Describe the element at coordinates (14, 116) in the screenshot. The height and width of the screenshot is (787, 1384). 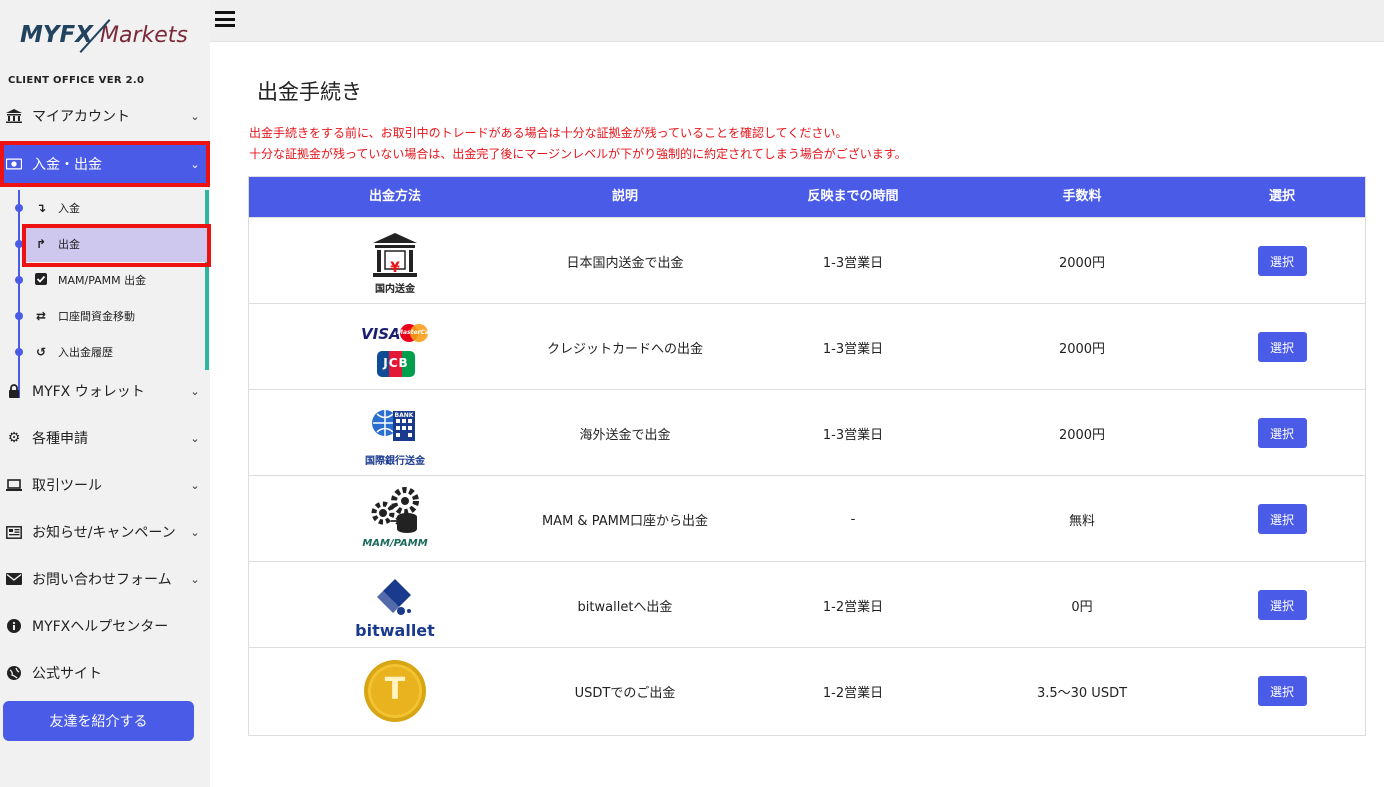
I see `bank-icon` at that location.